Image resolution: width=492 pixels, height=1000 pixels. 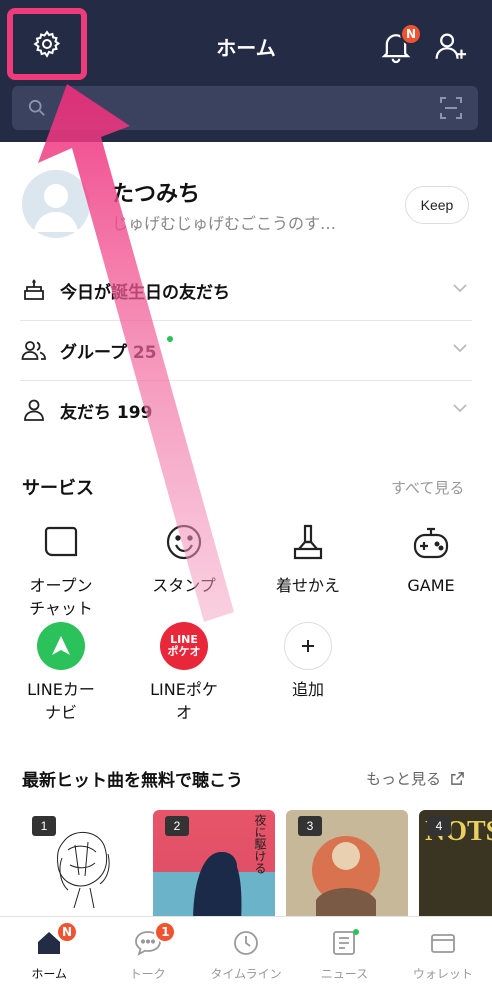 I want to click on bottom-nav-bar: ホーム N トーク 1 タイムライン ニュース ウォレット, so click(x=246, y=958).